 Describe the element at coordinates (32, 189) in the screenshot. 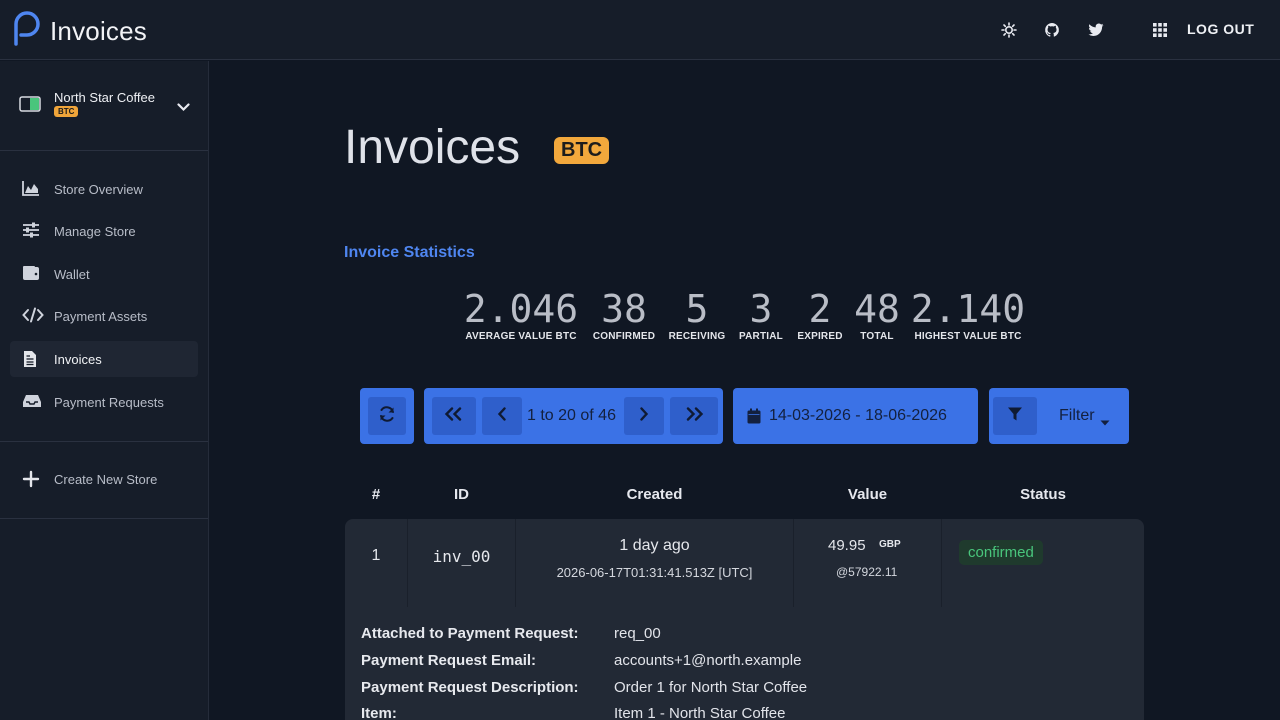

I see `chart-area-icon` at that location.